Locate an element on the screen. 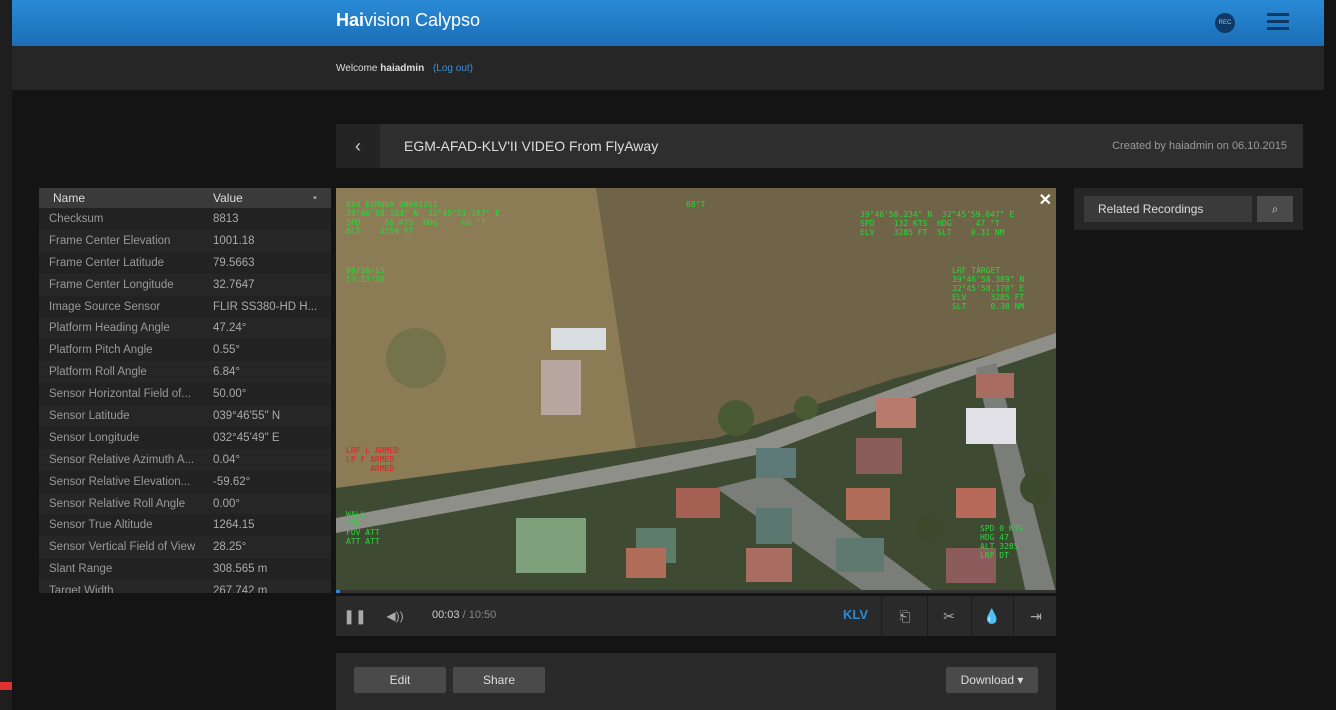 This screenshot has height=710, width=1336. scissors-icon: ✂ is located at coordinates (949, 616).